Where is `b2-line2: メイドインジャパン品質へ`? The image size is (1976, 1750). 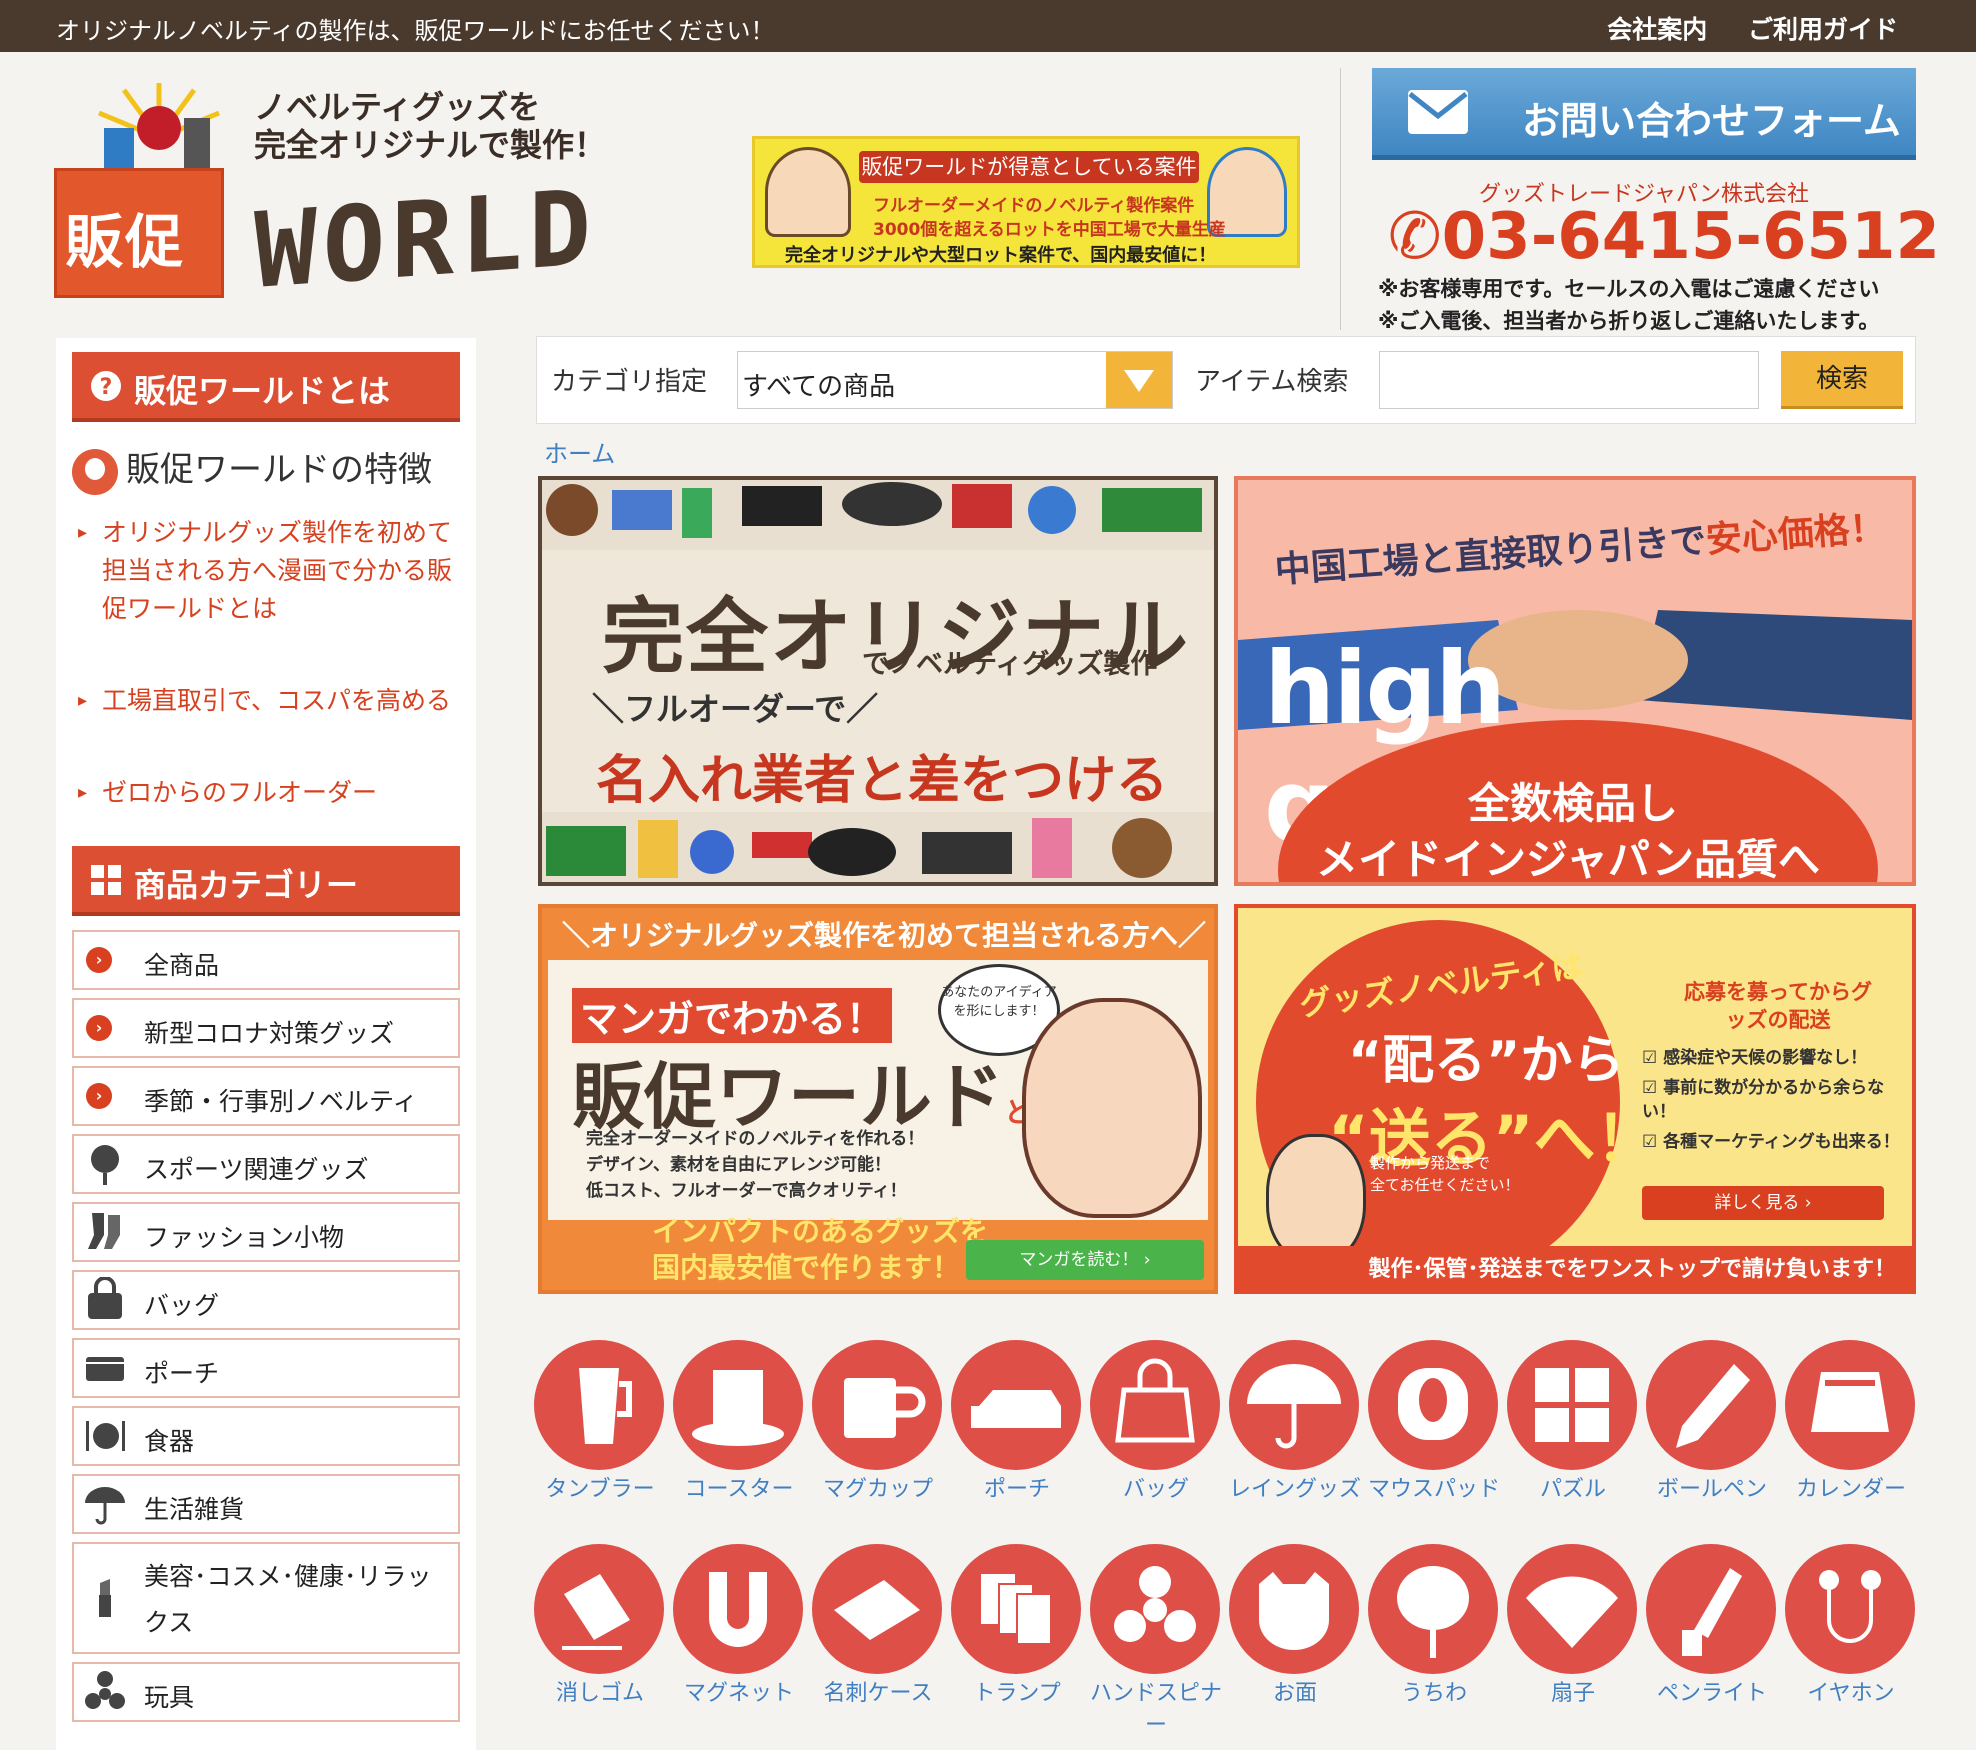
b2-line2: メイドインジャパン品質へ is located at coordinates (1568, 859).